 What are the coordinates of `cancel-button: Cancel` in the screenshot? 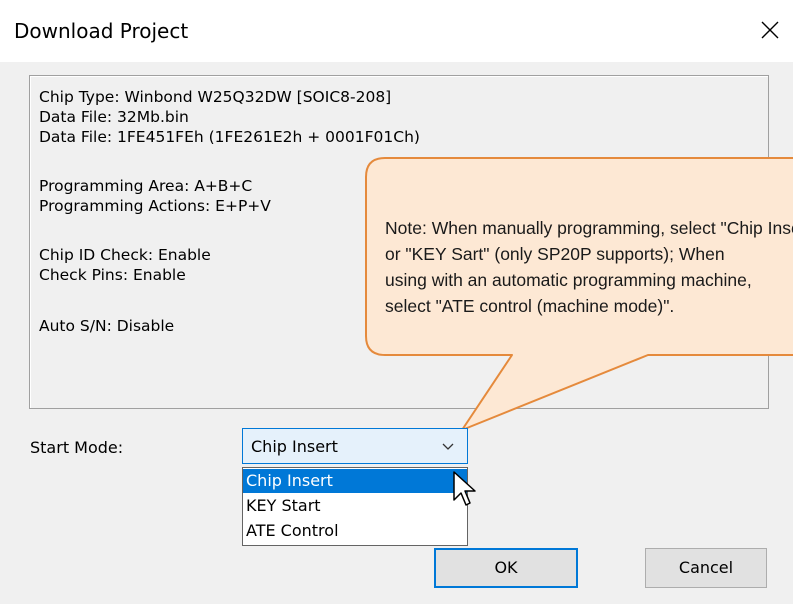 It's located at (706, 568).